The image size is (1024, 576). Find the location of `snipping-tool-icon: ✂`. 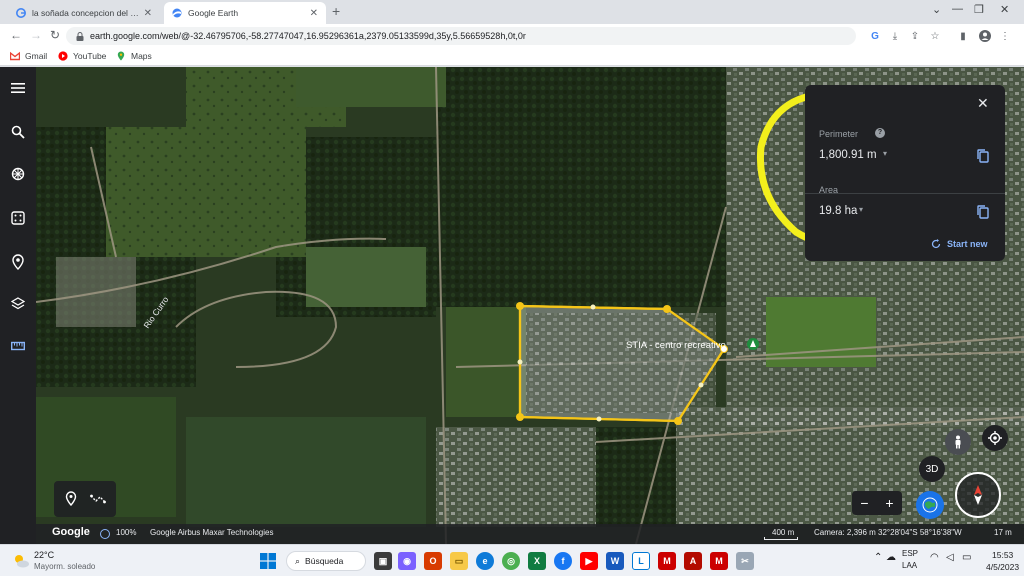

snipping-tool-icon: ✂ is located at coordinates (745, 561).